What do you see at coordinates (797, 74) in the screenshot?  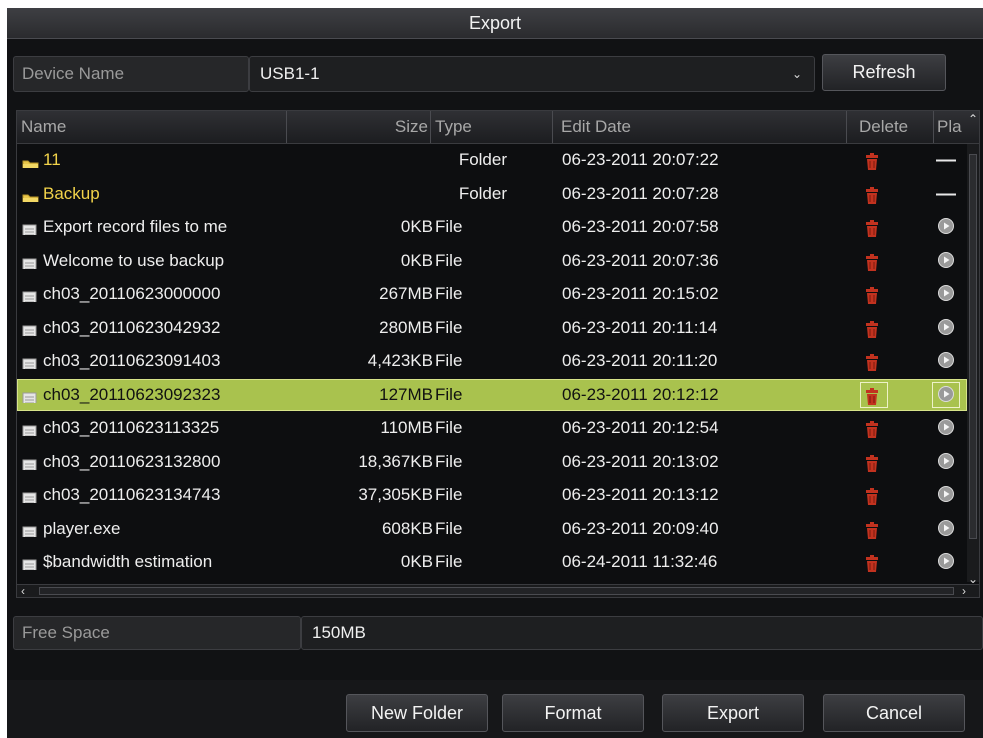 I see `chevron-down-icon: ⌄` at bounding box center [797, 74].